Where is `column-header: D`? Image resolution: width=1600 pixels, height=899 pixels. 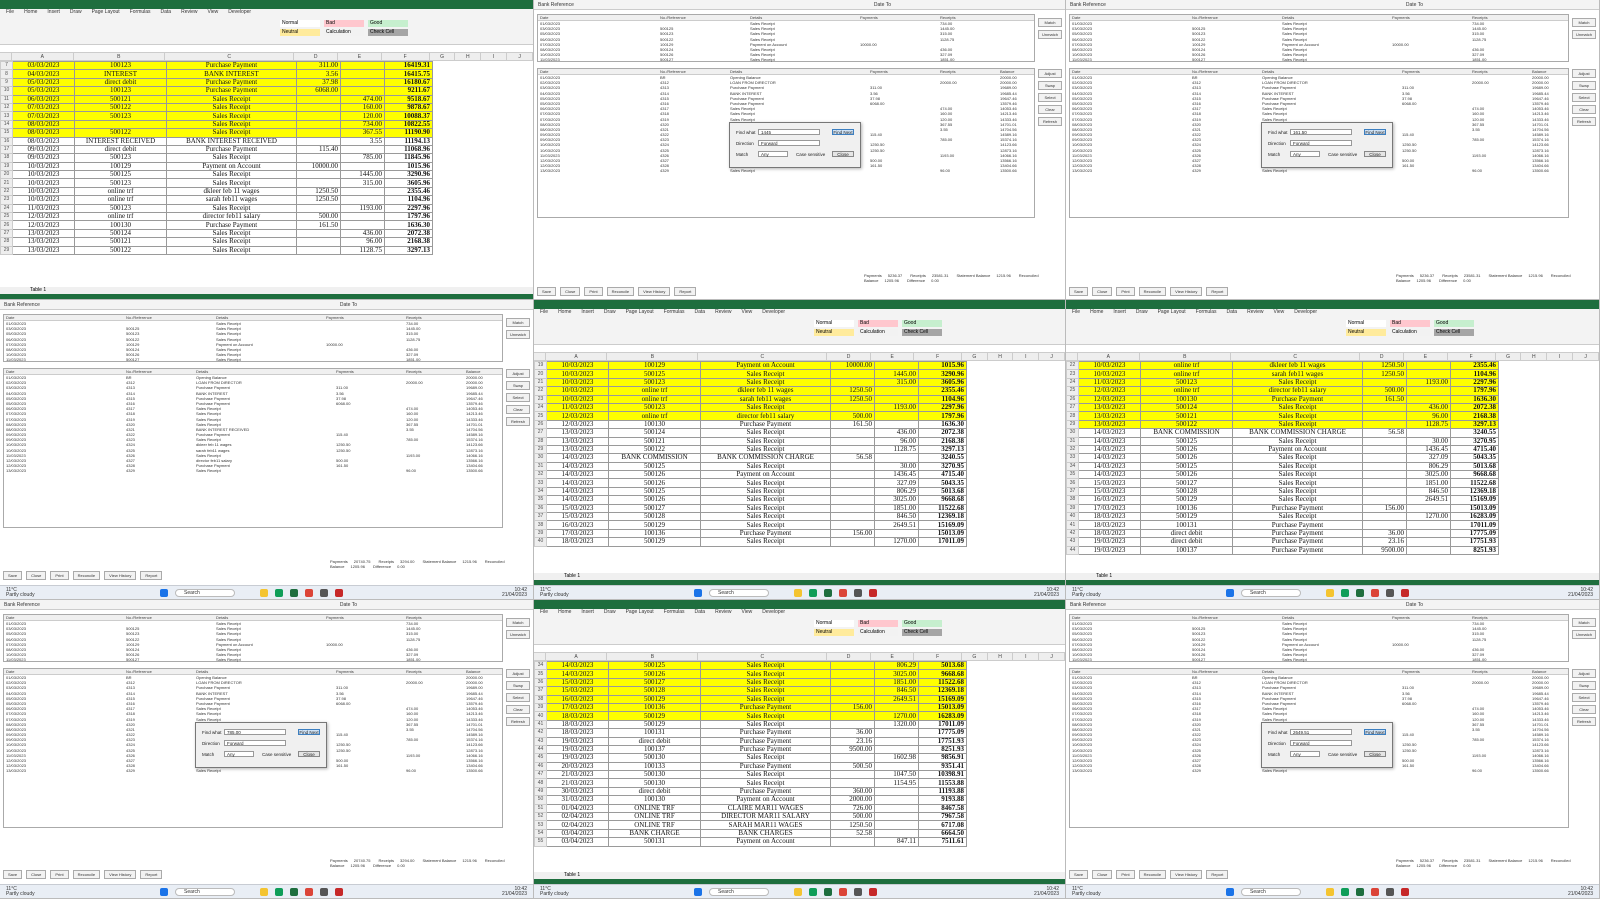 column-header: D is located at coordinates (849, 656).